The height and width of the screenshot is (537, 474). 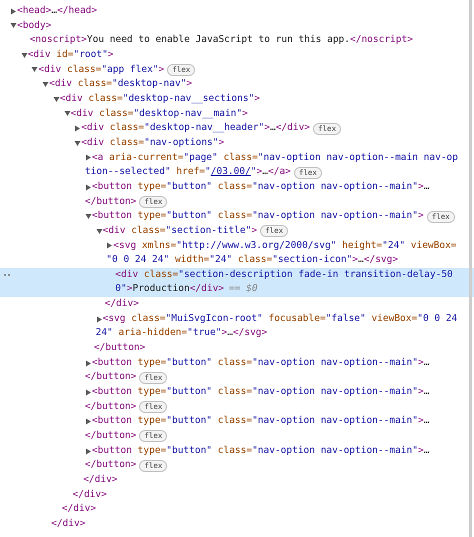 I want to click on code-line: <div class="nav-options">, so click(x=152, y=143).